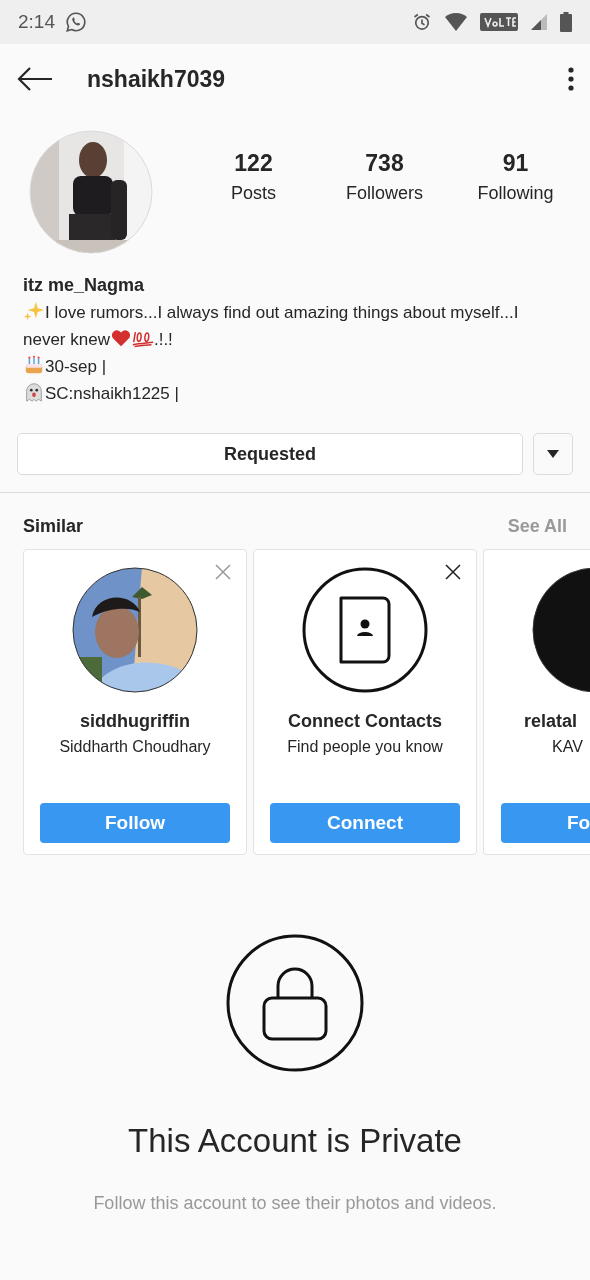 The width and height of the screenshot is (590, 1280). I want to click on suggestion-subtitle: Find people you know, so click(365, 747).